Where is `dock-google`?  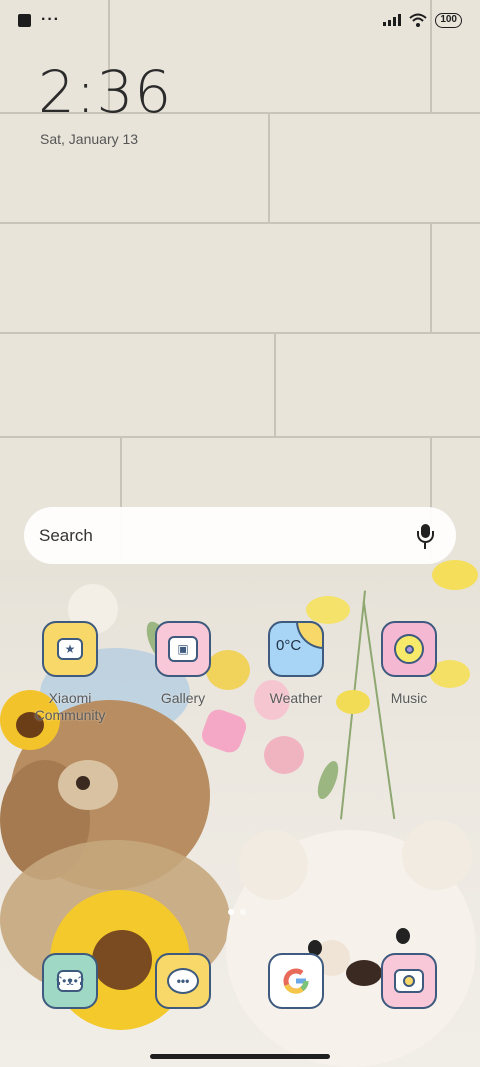
dock-google is located at coordinates (296, 981).